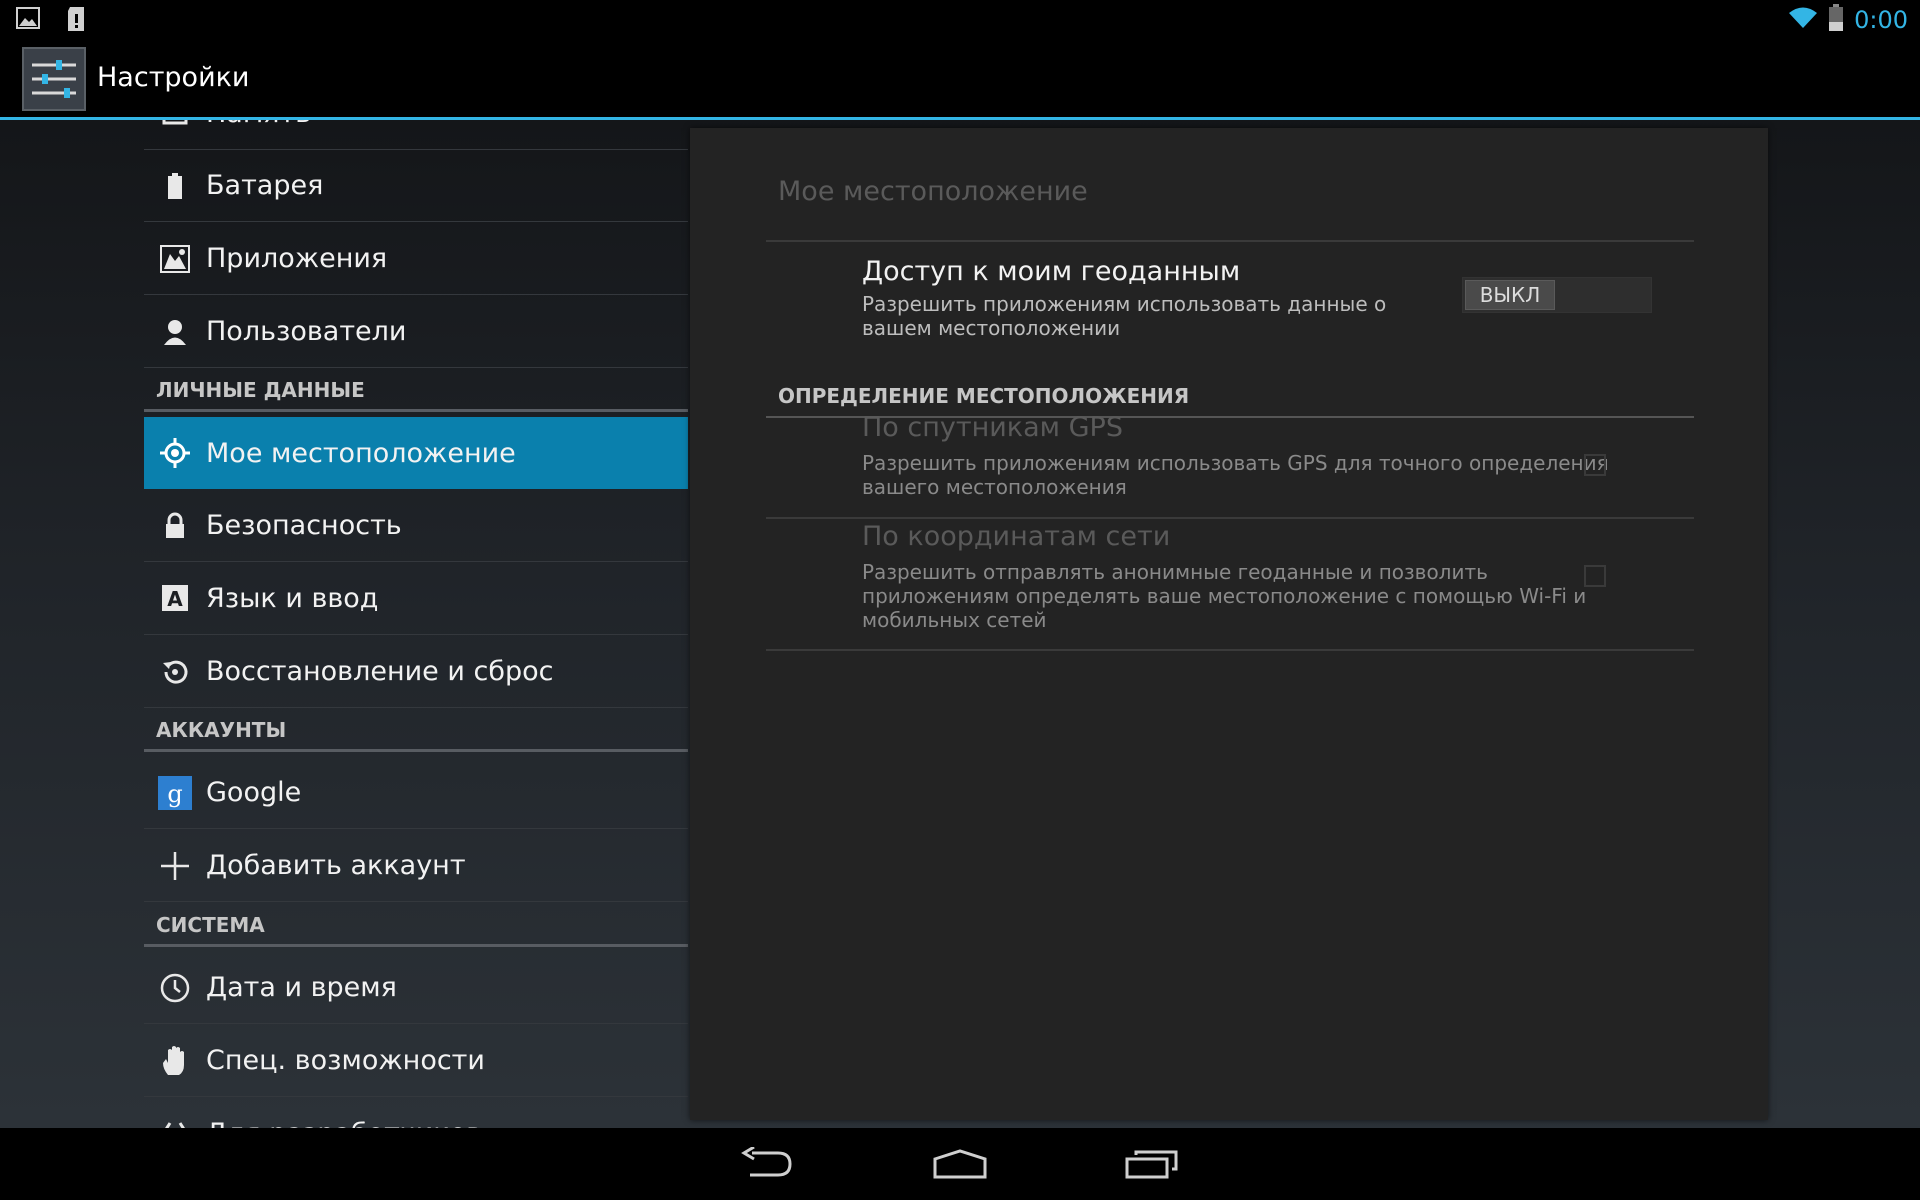 This screenshot has width=1920, height=1200. Describe the element at coordinates (260, 390) in the screenshot. I see `section-header-label: ЛИЧНЫЕ ДАННЫЕ` at that location.